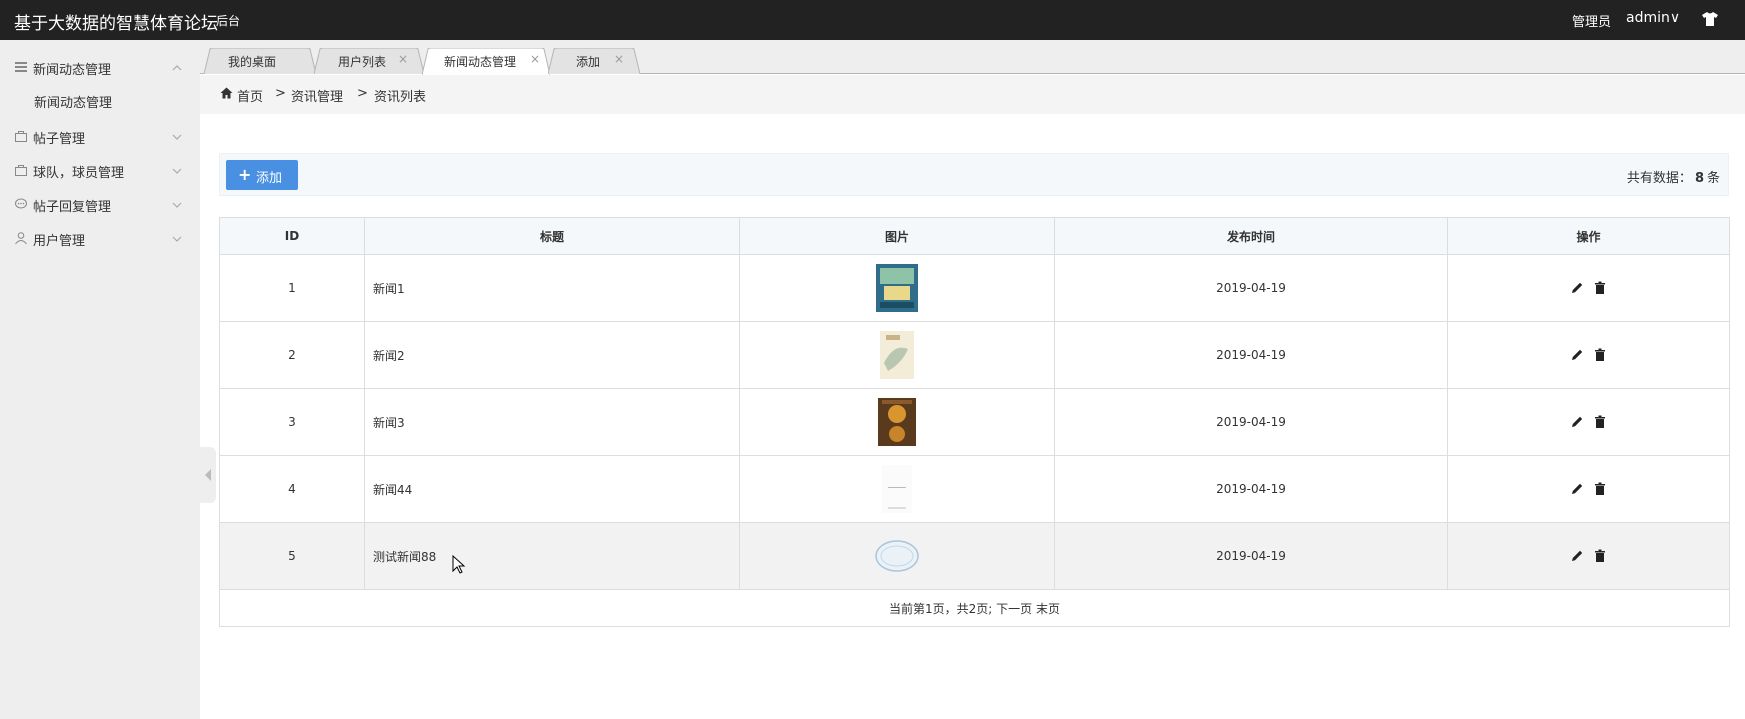 The width and height of the screenshot is (1745, 719). I want to click on list-icon, so click(21, 67).